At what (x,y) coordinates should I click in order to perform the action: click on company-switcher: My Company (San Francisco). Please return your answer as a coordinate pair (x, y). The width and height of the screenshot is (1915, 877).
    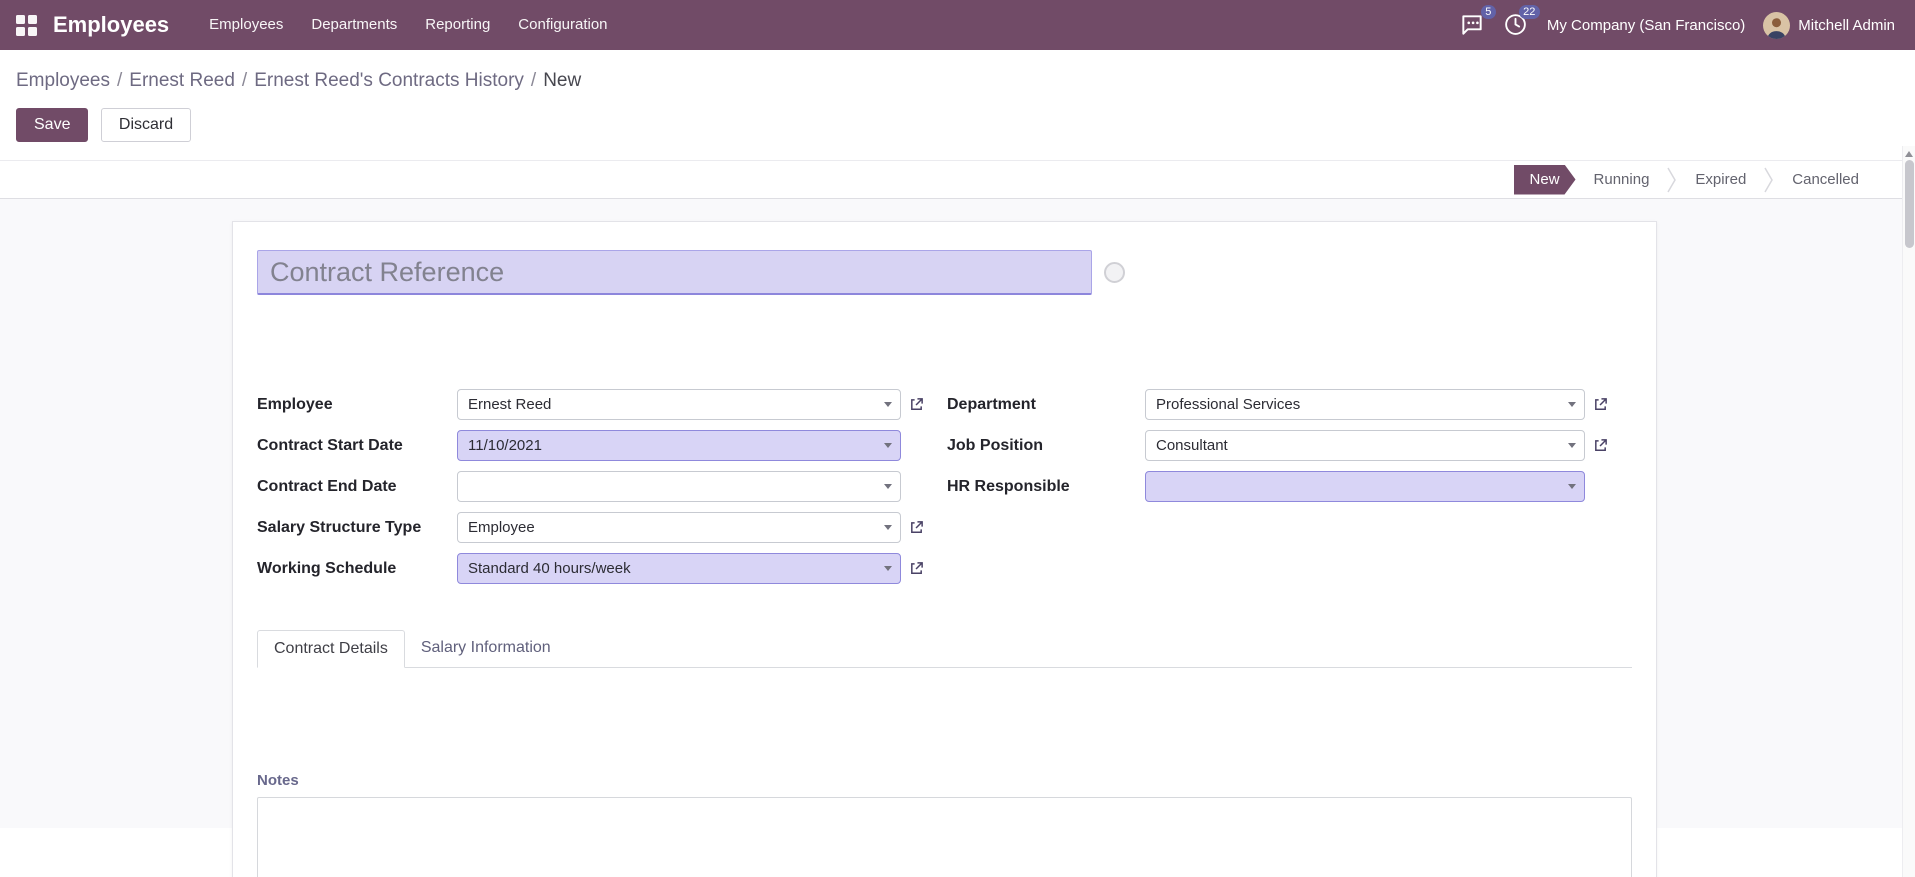
    Looking at the image, I should click on (1646, 25).